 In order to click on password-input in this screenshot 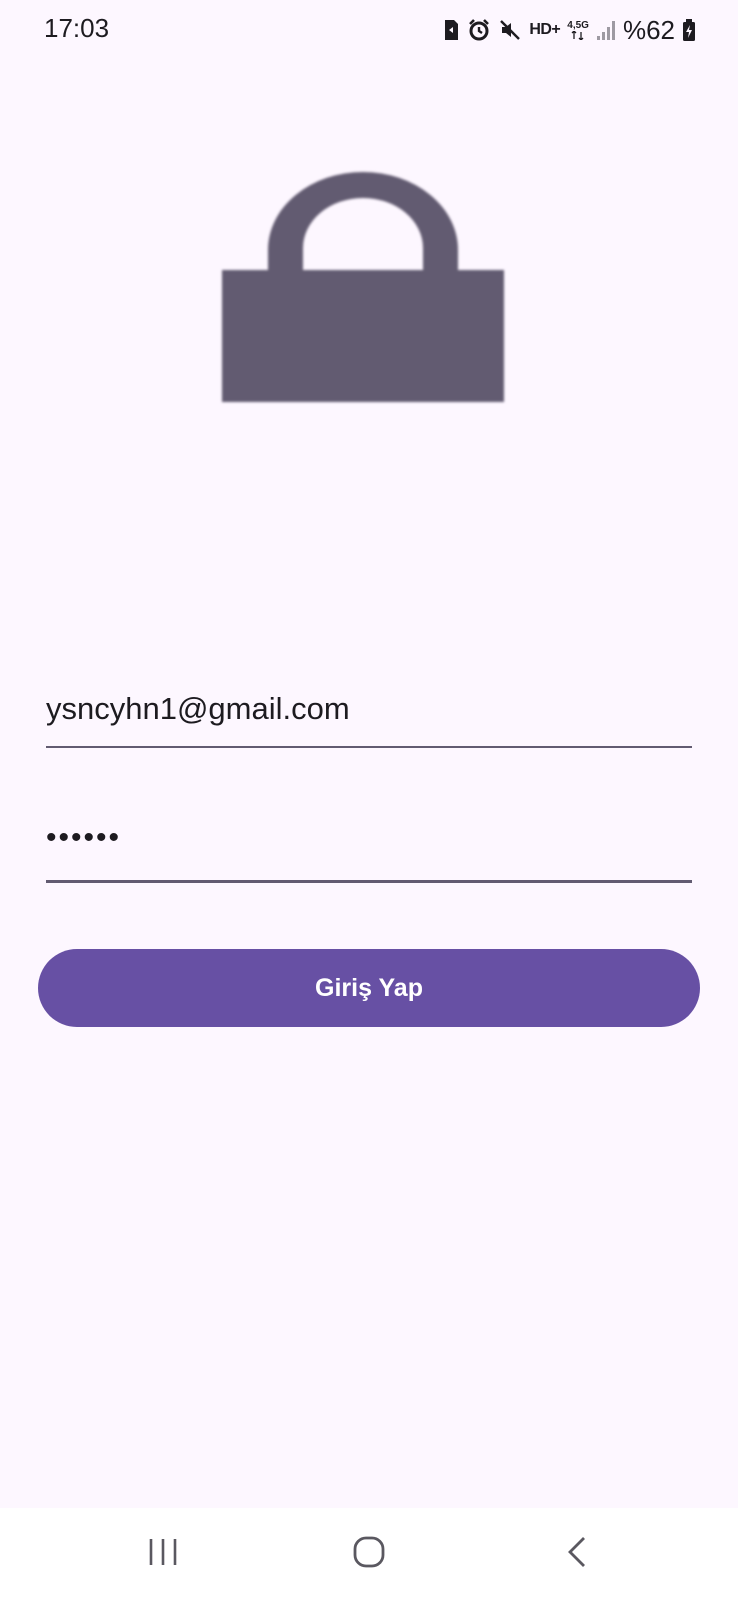, I will do `click(369, 838)`.